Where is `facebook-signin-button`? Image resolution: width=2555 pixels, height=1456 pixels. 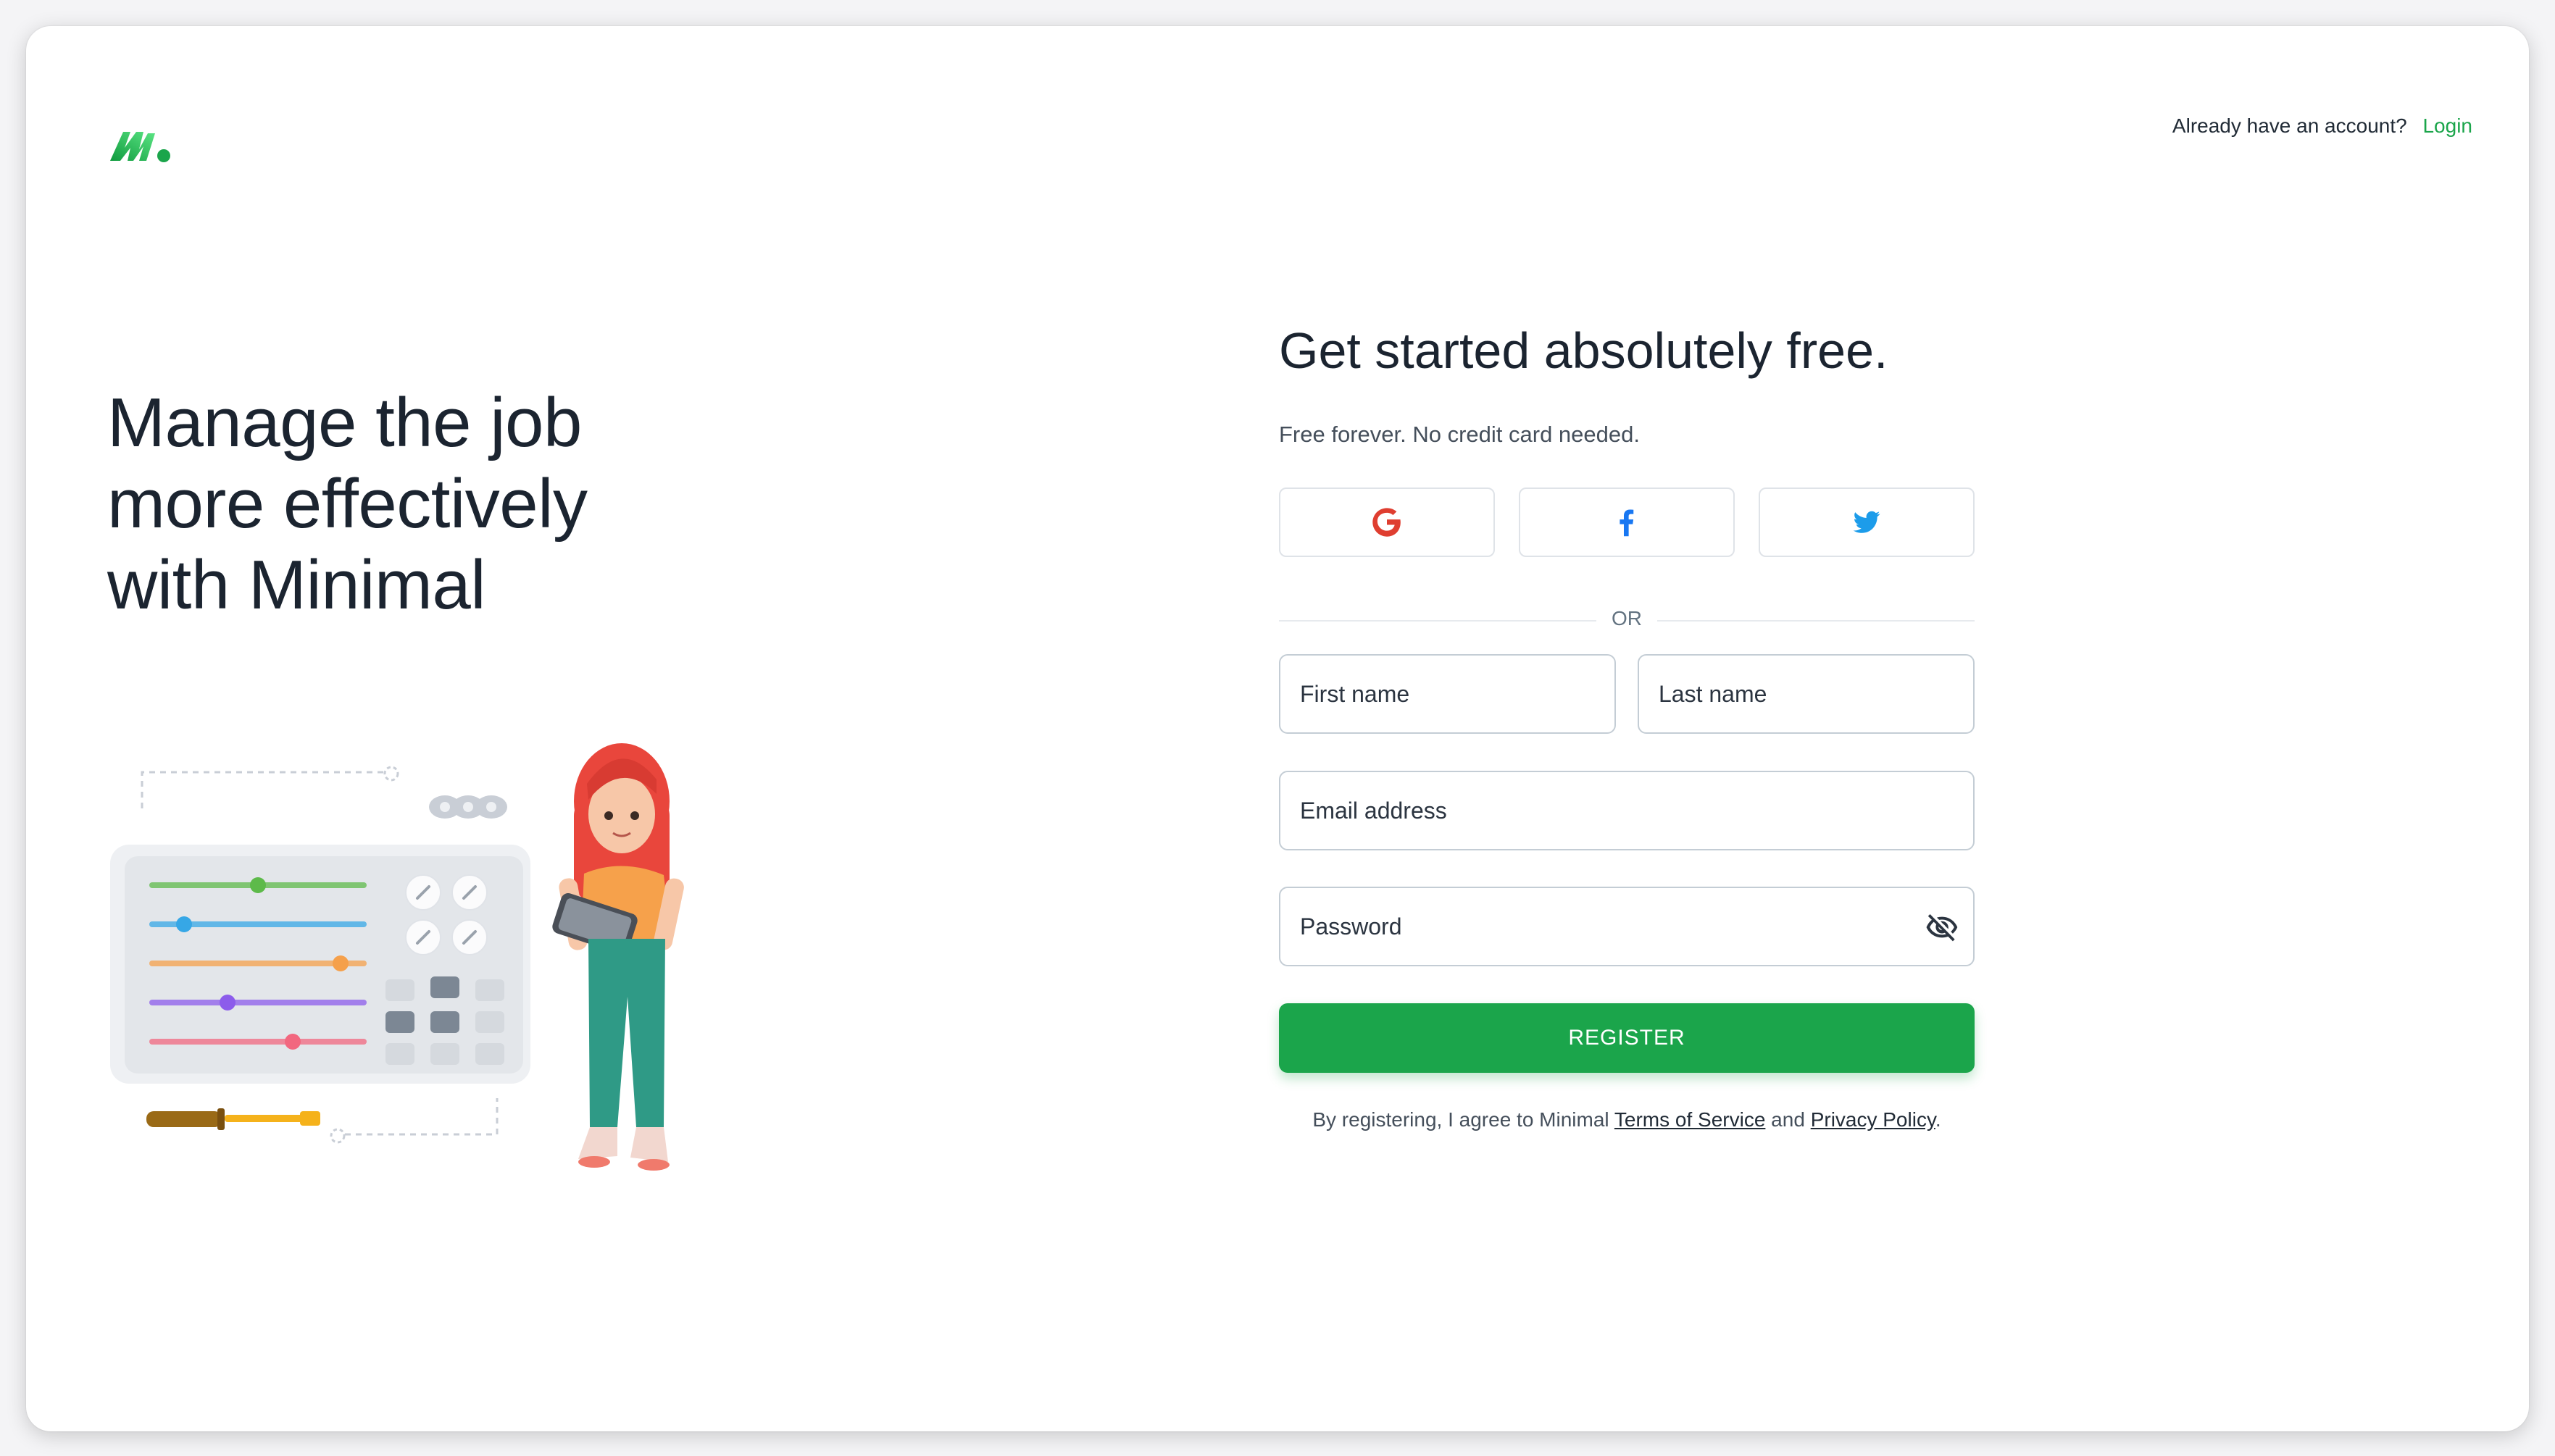 facebook-signin-button is located at coordinates (1627, 522).